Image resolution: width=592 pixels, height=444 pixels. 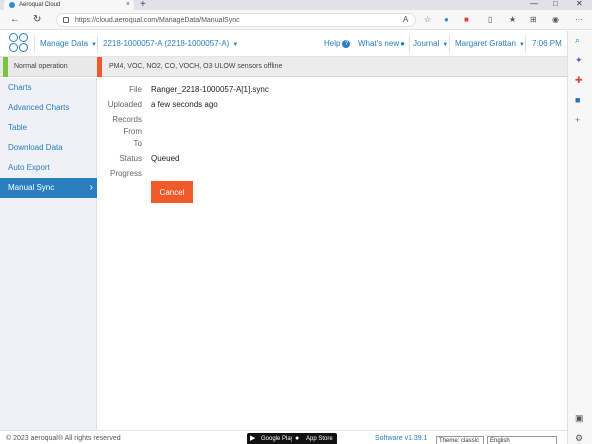 I want to click on extension-icon: ●, so click(x=446, y=19).